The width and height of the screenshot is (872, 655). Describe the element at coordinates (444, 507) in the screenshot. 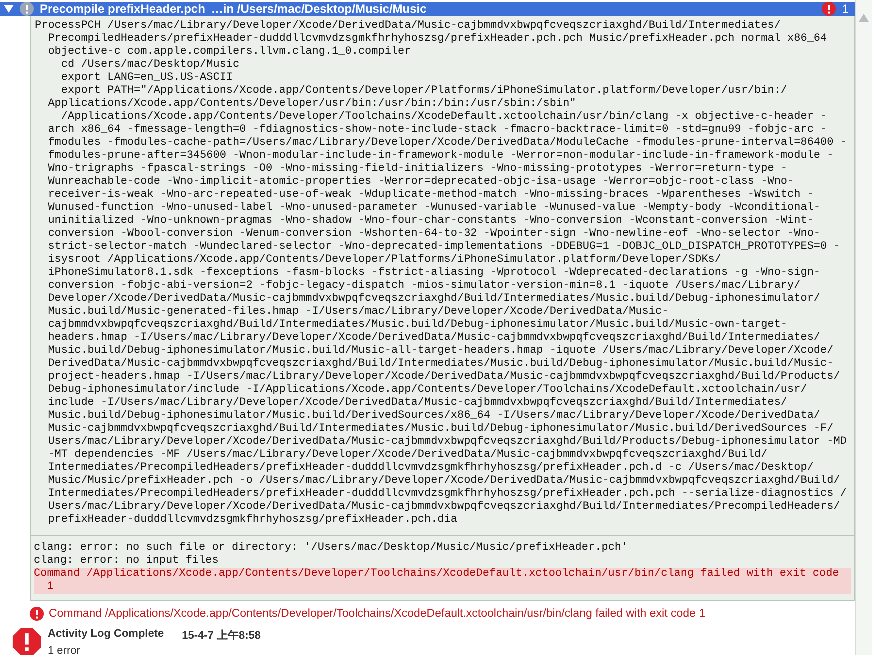

I see `log-line: Users/mac/Library/Developer/Xcode/DerivedData/Music-cajbmmdvxbwpqfcveqszcriaxghd/Build/Intermediates/PrecompiledHeaders/` at that location.